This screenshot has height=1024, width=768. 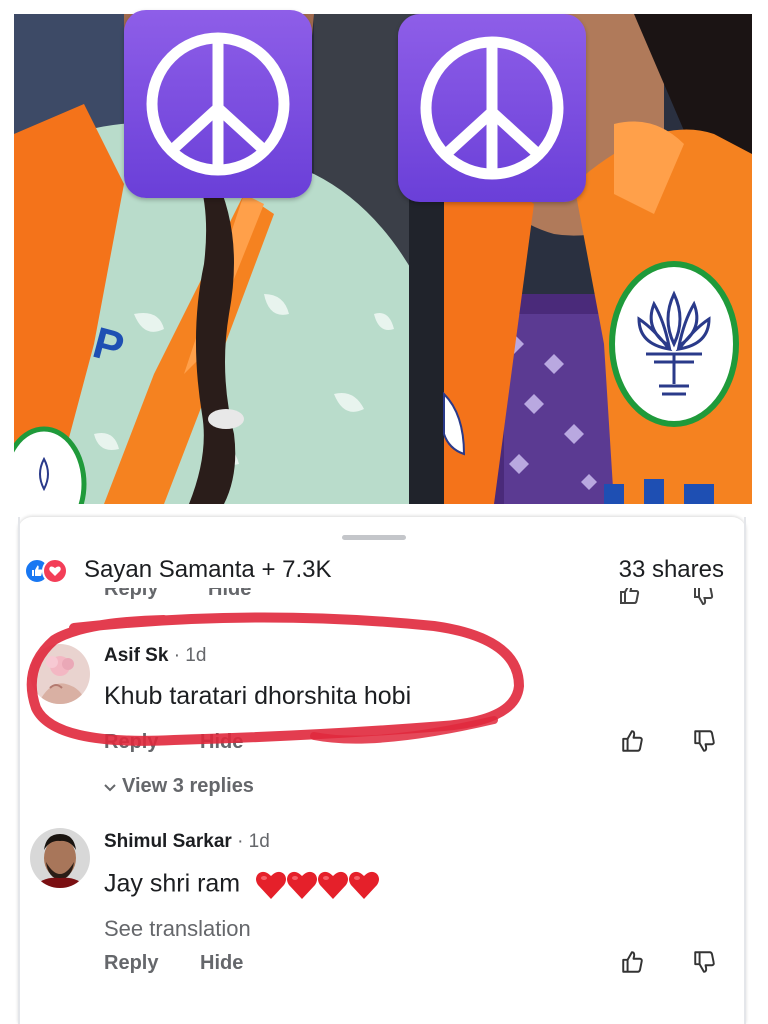 I want to click on view-replies-label: View 3 replies, so click(x=188, y=786).